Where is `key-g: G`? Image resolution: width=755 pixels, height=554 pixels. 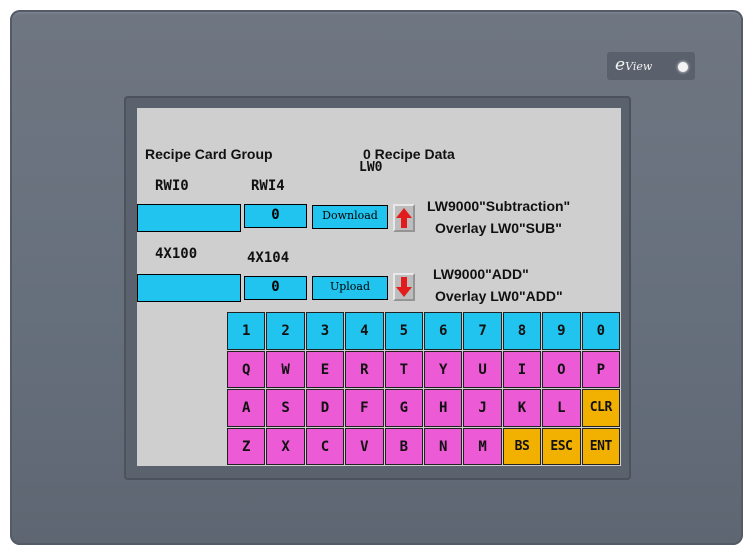 key-g: G is located at coordinates (403, 408).